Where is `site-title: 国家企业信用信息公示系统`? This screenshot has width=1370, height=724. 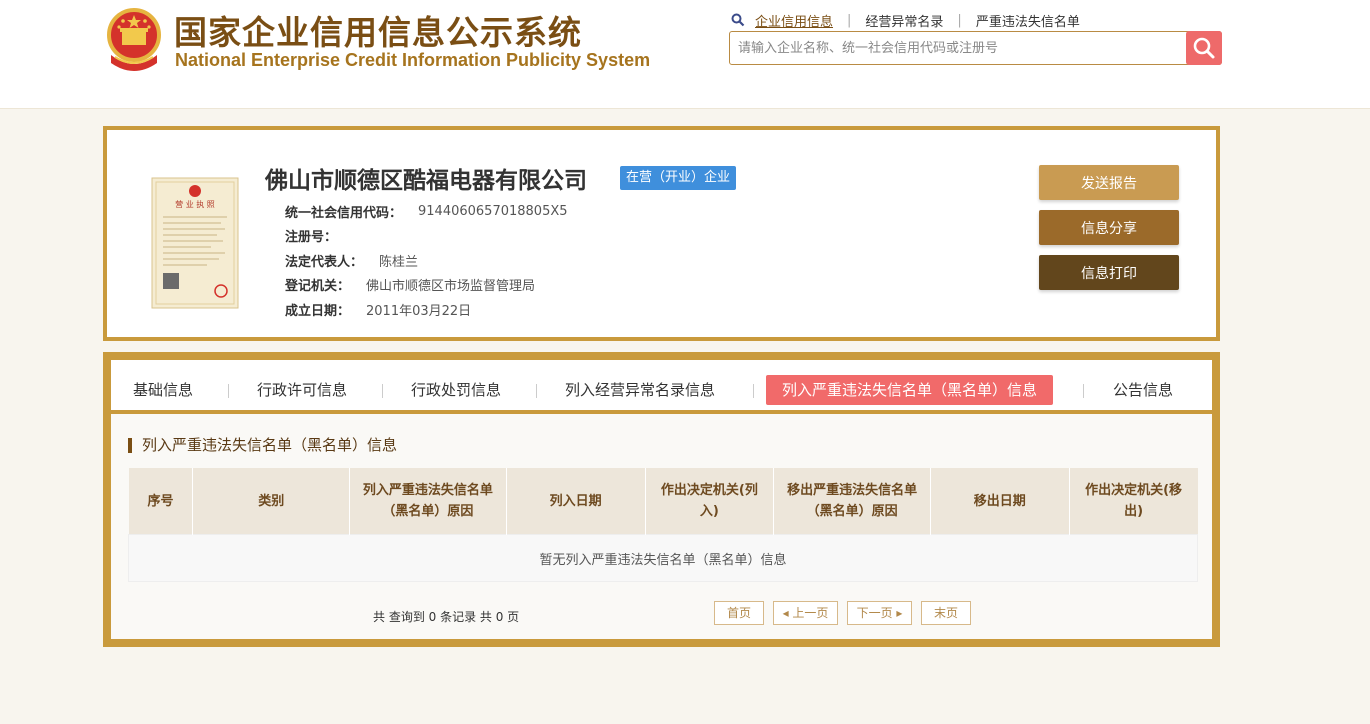
site-title: 国家企业信用信息公示系统 is located at coordinates (378, 32).